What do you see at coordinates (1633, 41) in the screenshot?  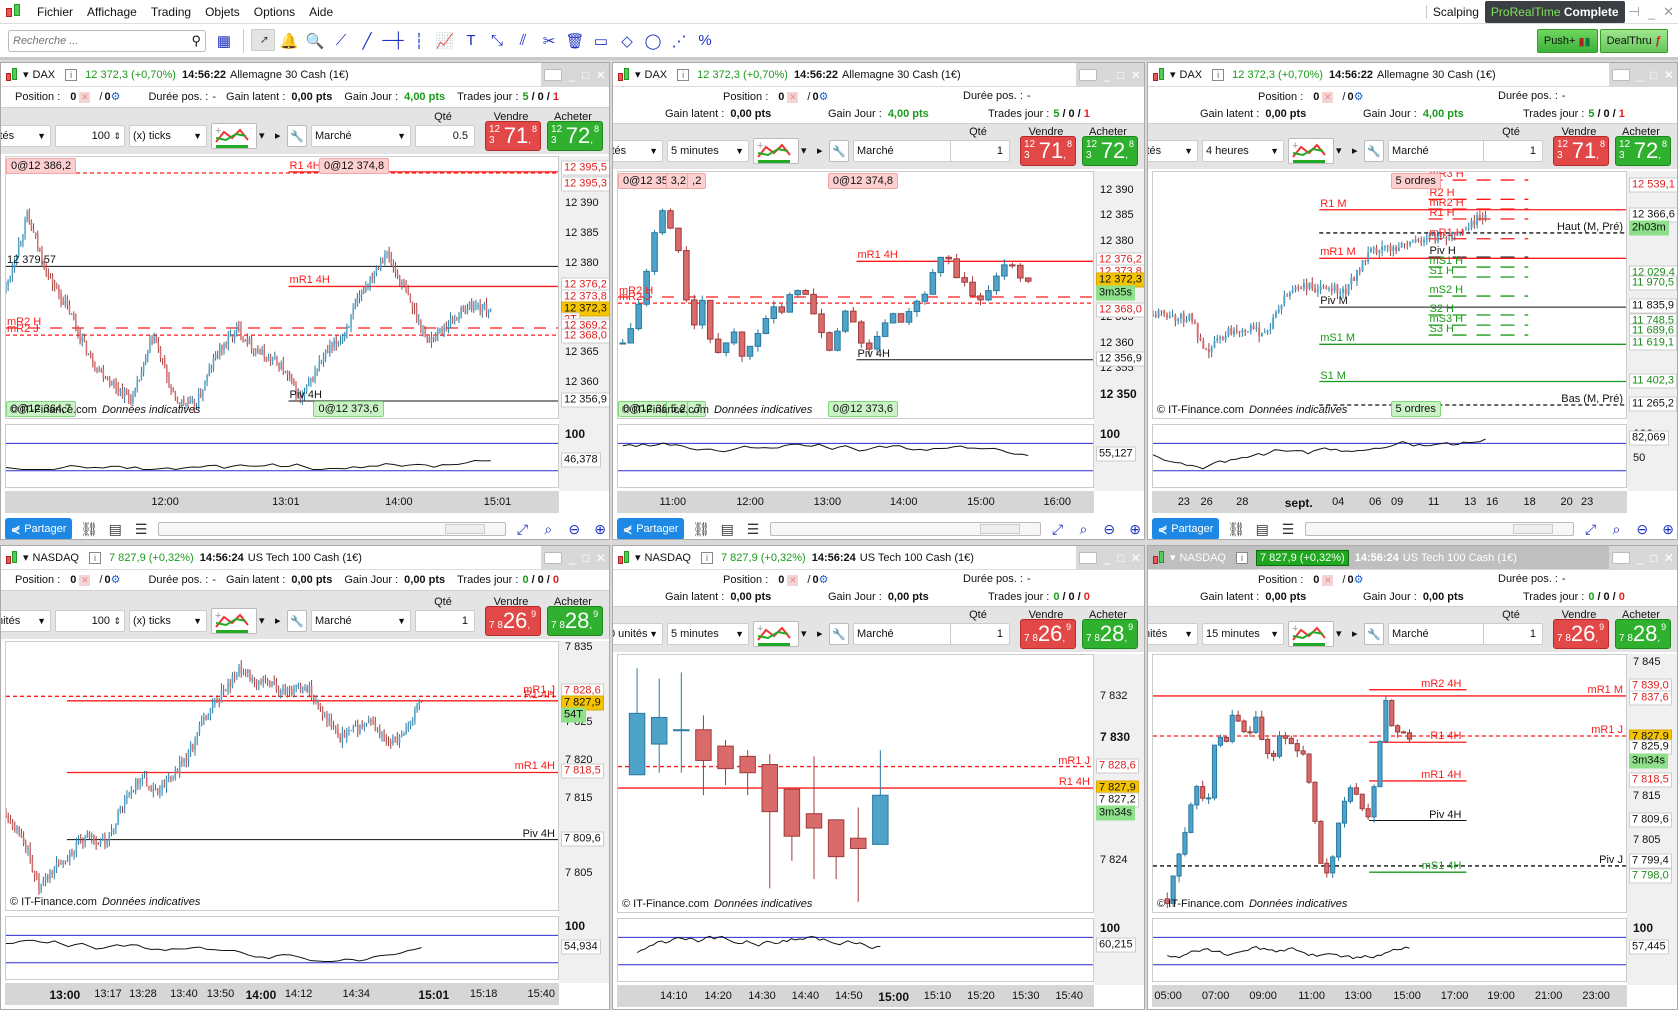 I see `dealthru-button: DealThru ƒ` at bounding box center [1633, 41].